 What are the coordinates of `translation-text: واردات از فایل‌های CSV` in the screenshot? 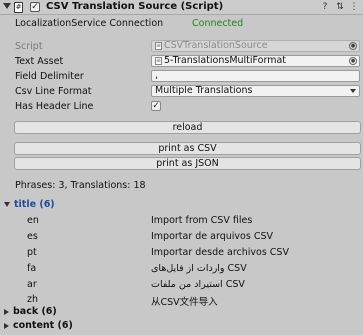 It's located at (199, 268).